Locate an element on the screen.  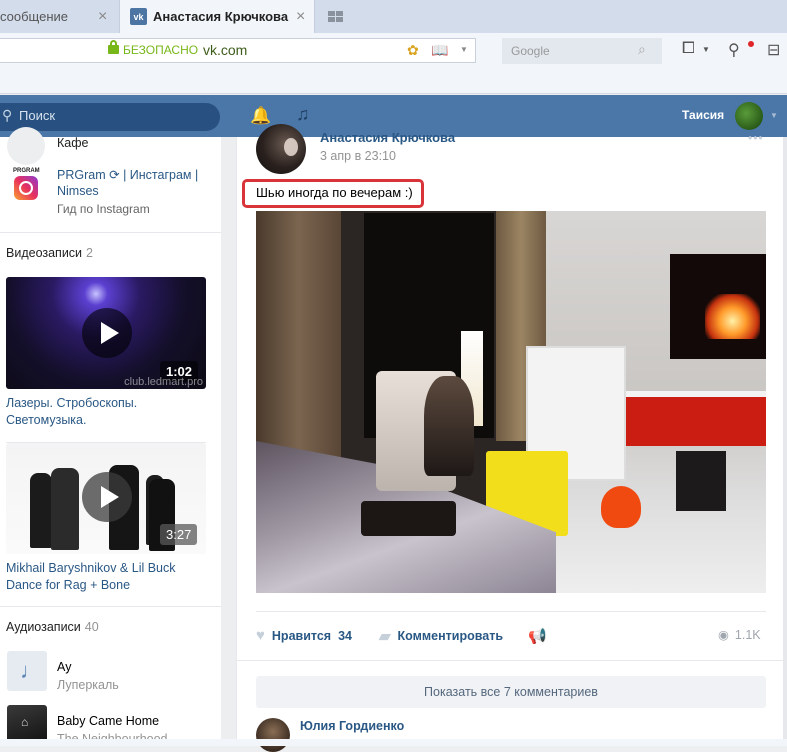
vk-search-placeholder: Поиск is located at coordinates (37, 115).